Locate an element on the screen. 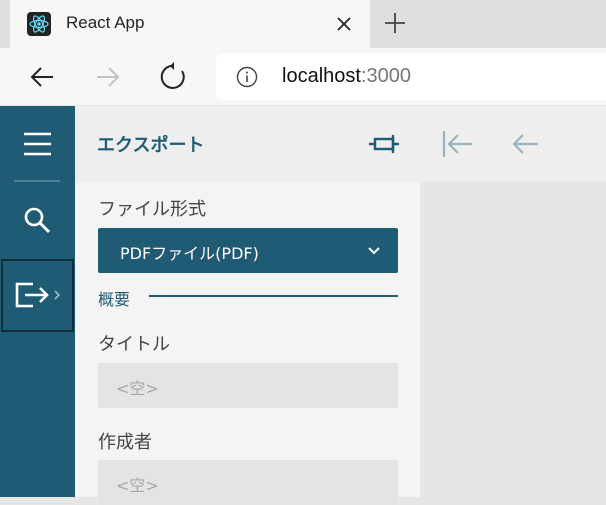 The width and height of the screenshot is (606, 505). author-placeholder: <空> is located at coordinates (137, 485).